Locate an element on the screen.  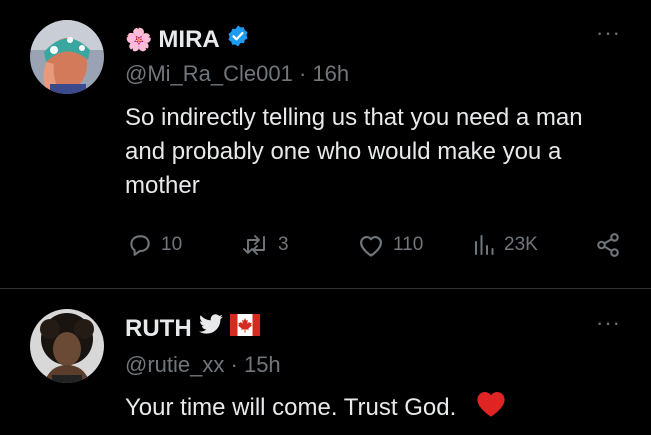
avatar-mira is located at coordinates (67, 57).